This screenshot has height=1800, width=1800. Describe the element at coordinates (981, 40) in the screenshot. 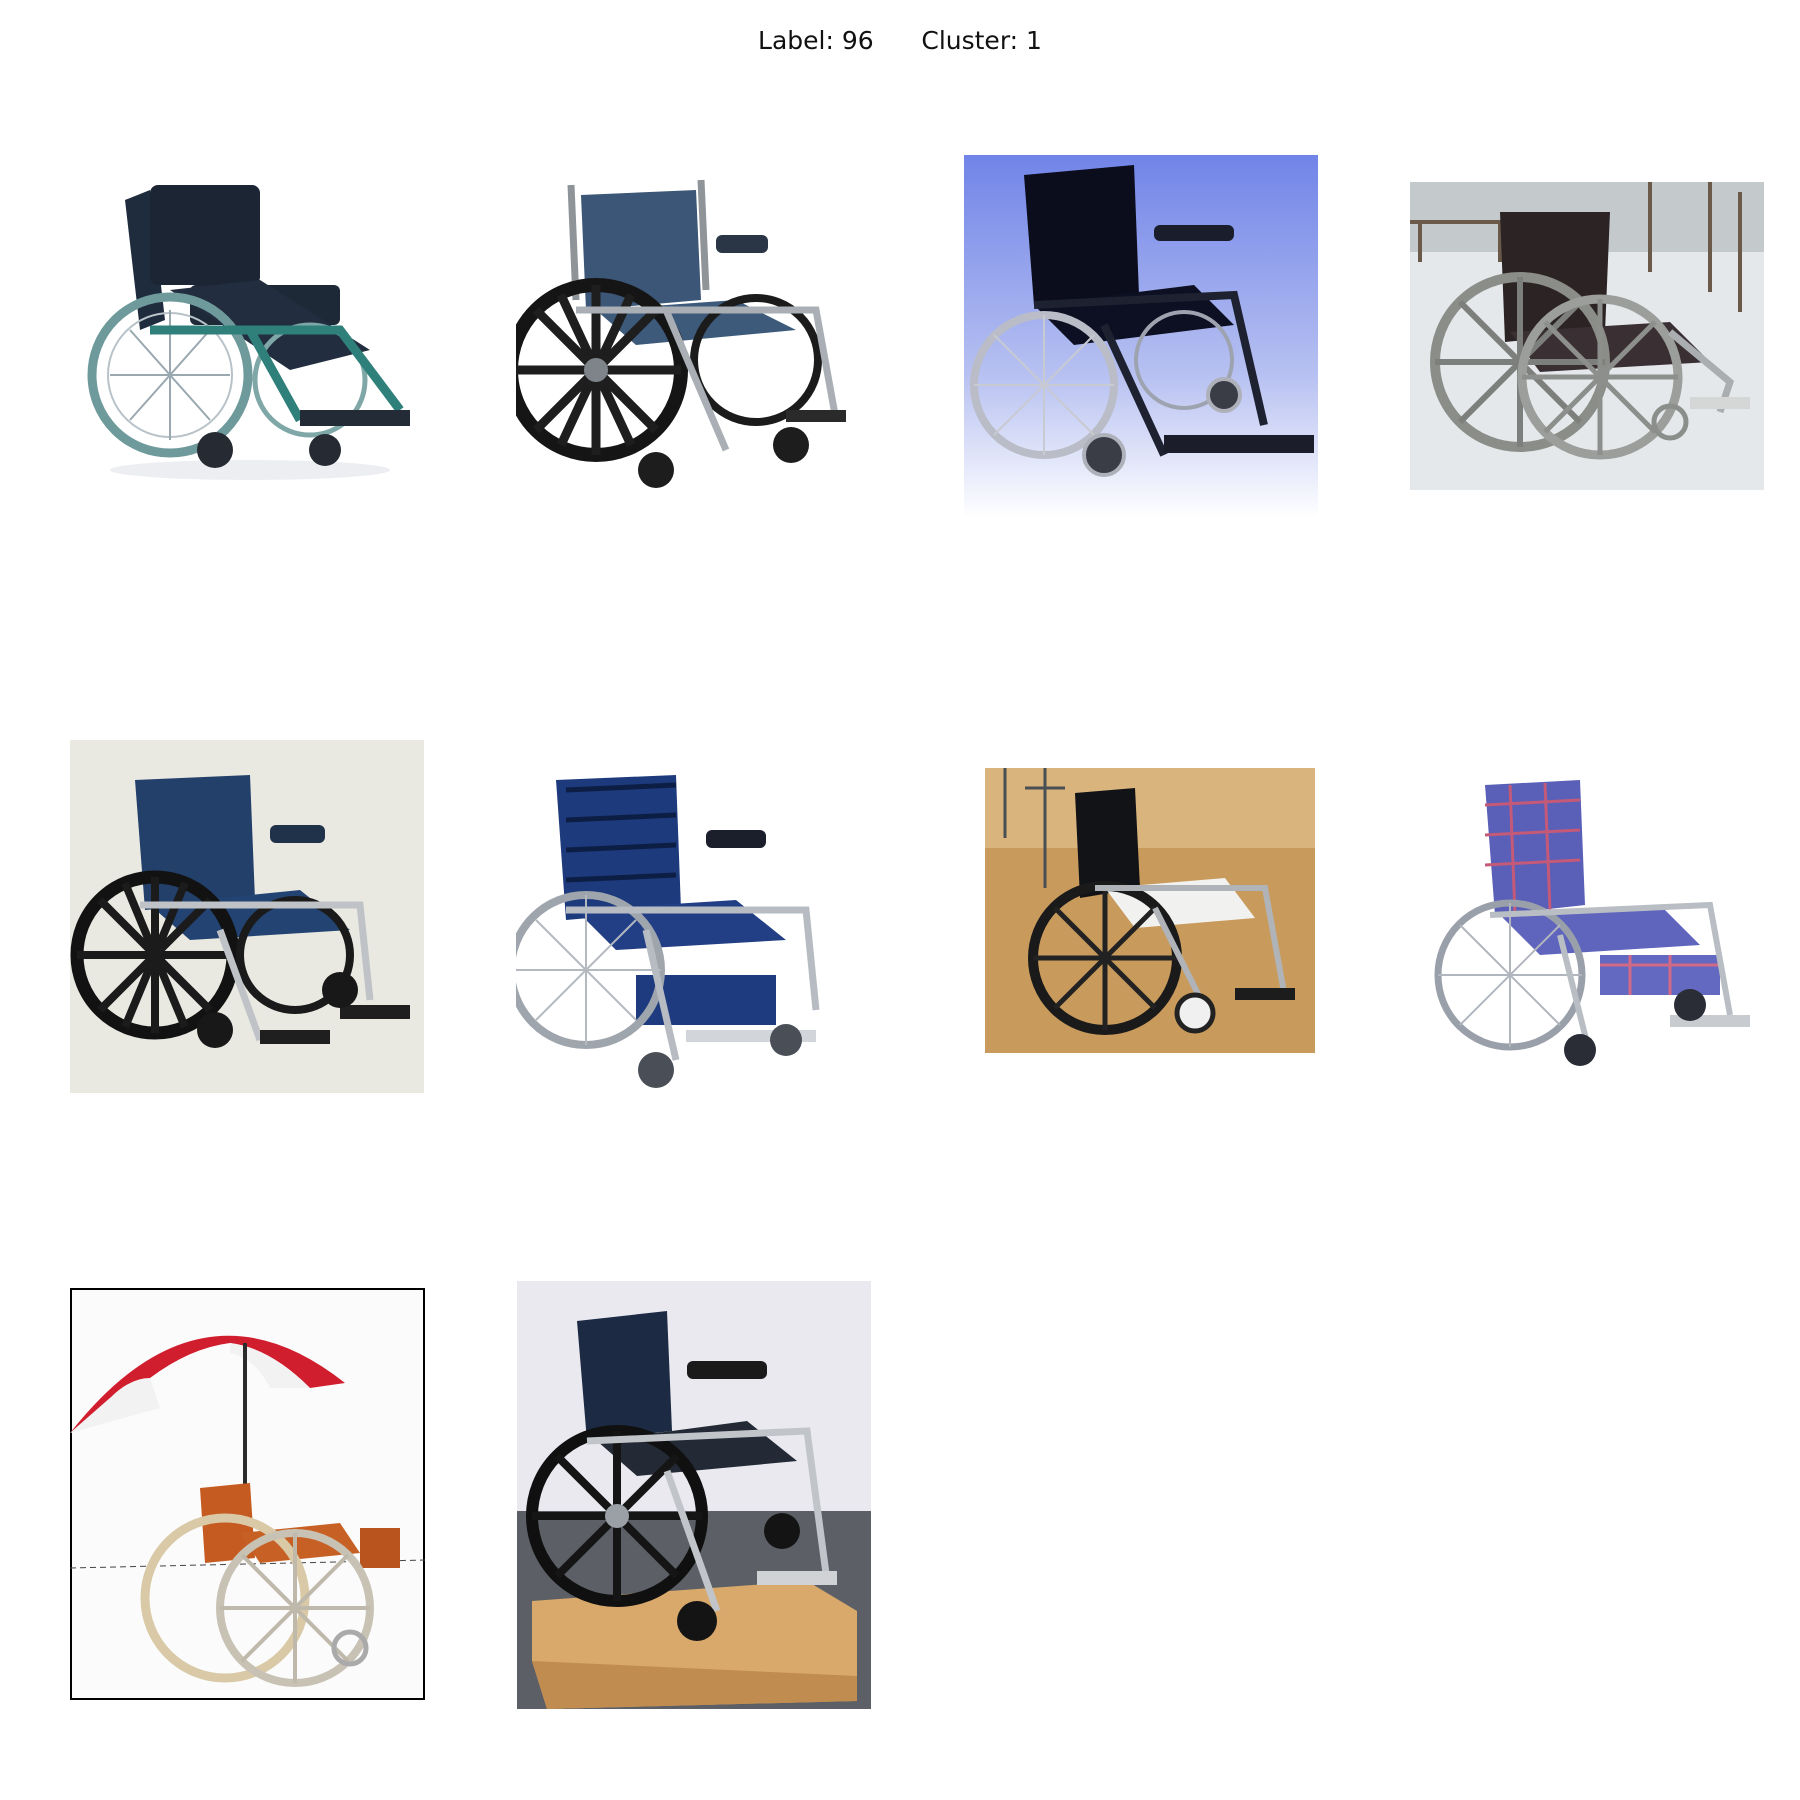

I see `cluster-text: Cluster: 1` at that location.